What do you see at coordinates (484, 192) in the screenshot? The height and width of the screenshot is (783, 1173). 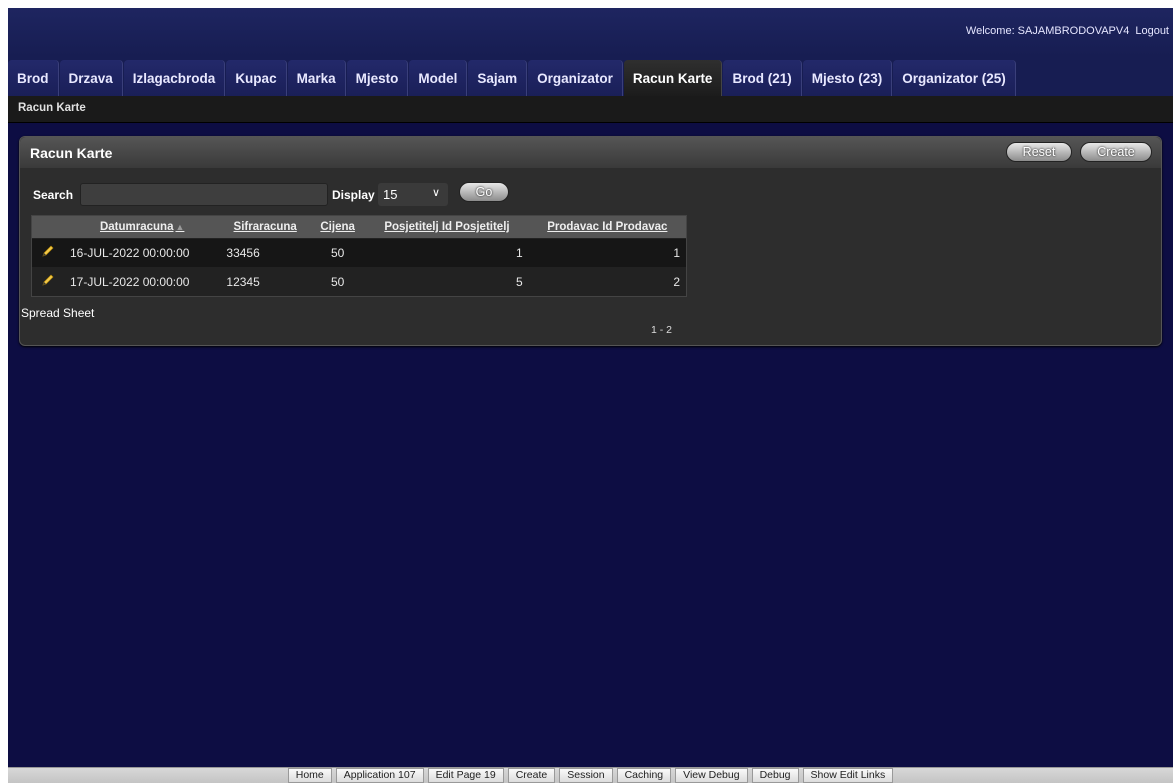 I see `go-button: Go` at bounding box center [484, 192].